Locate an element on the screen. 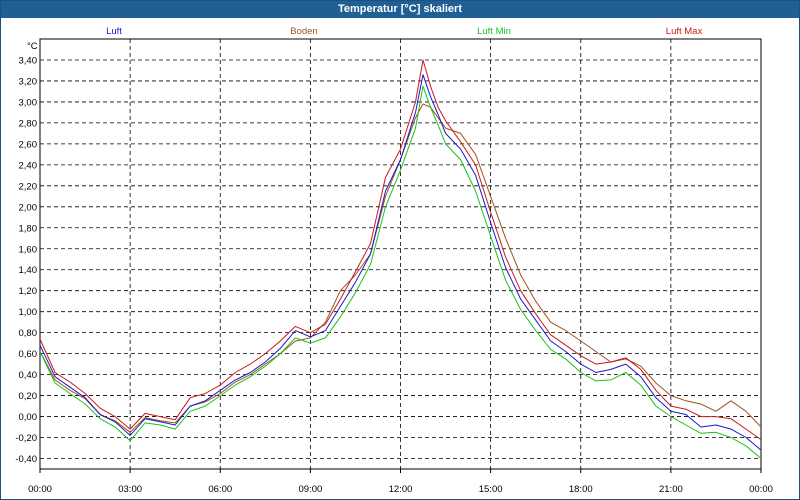  x-tick-time: 18:00 is located at coordinates (581, 489).